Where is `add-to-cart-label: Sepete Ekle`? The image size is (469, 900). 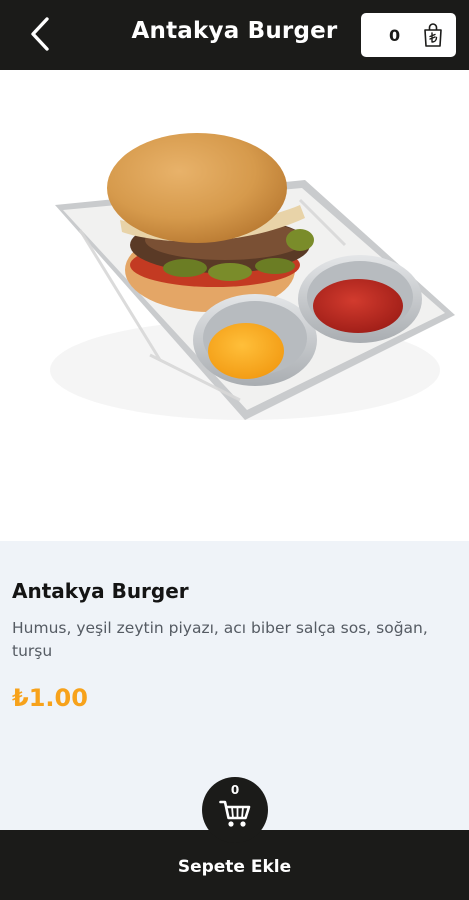 add-to-cart-label: Sepete Ekle is located at coordinates (234, 867).